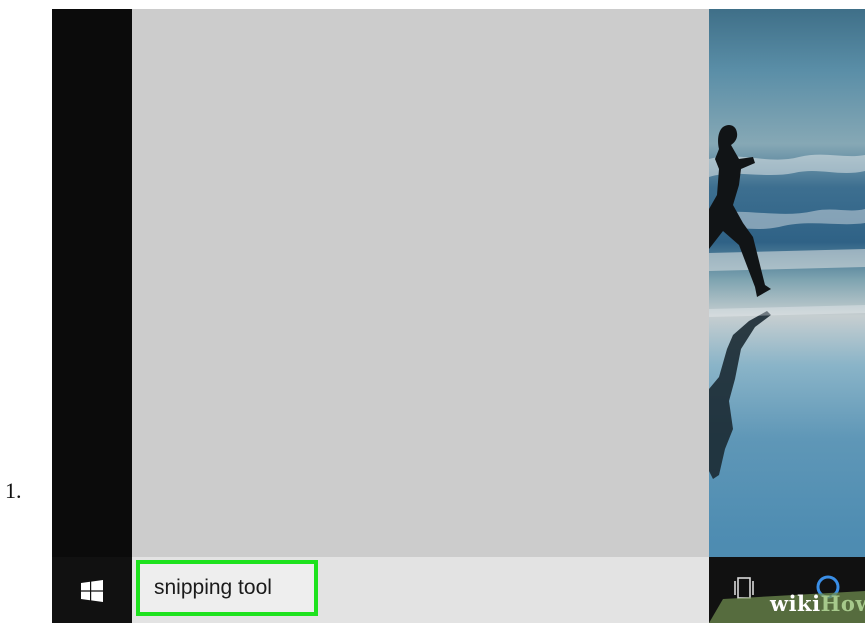 This screenshot has height=623, width=865. Describe the element at coordinates (213, 587) in the screenshot. I see `search-input-value: snipping tool` at that location.